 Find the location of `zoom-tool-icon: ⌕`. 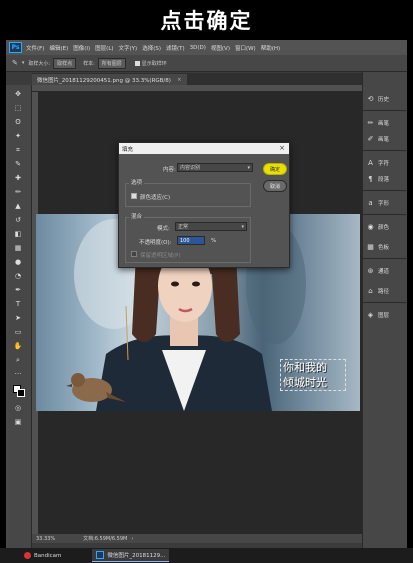

zoom-tool-icon: ⌕ is located at coordinates (18, 360).